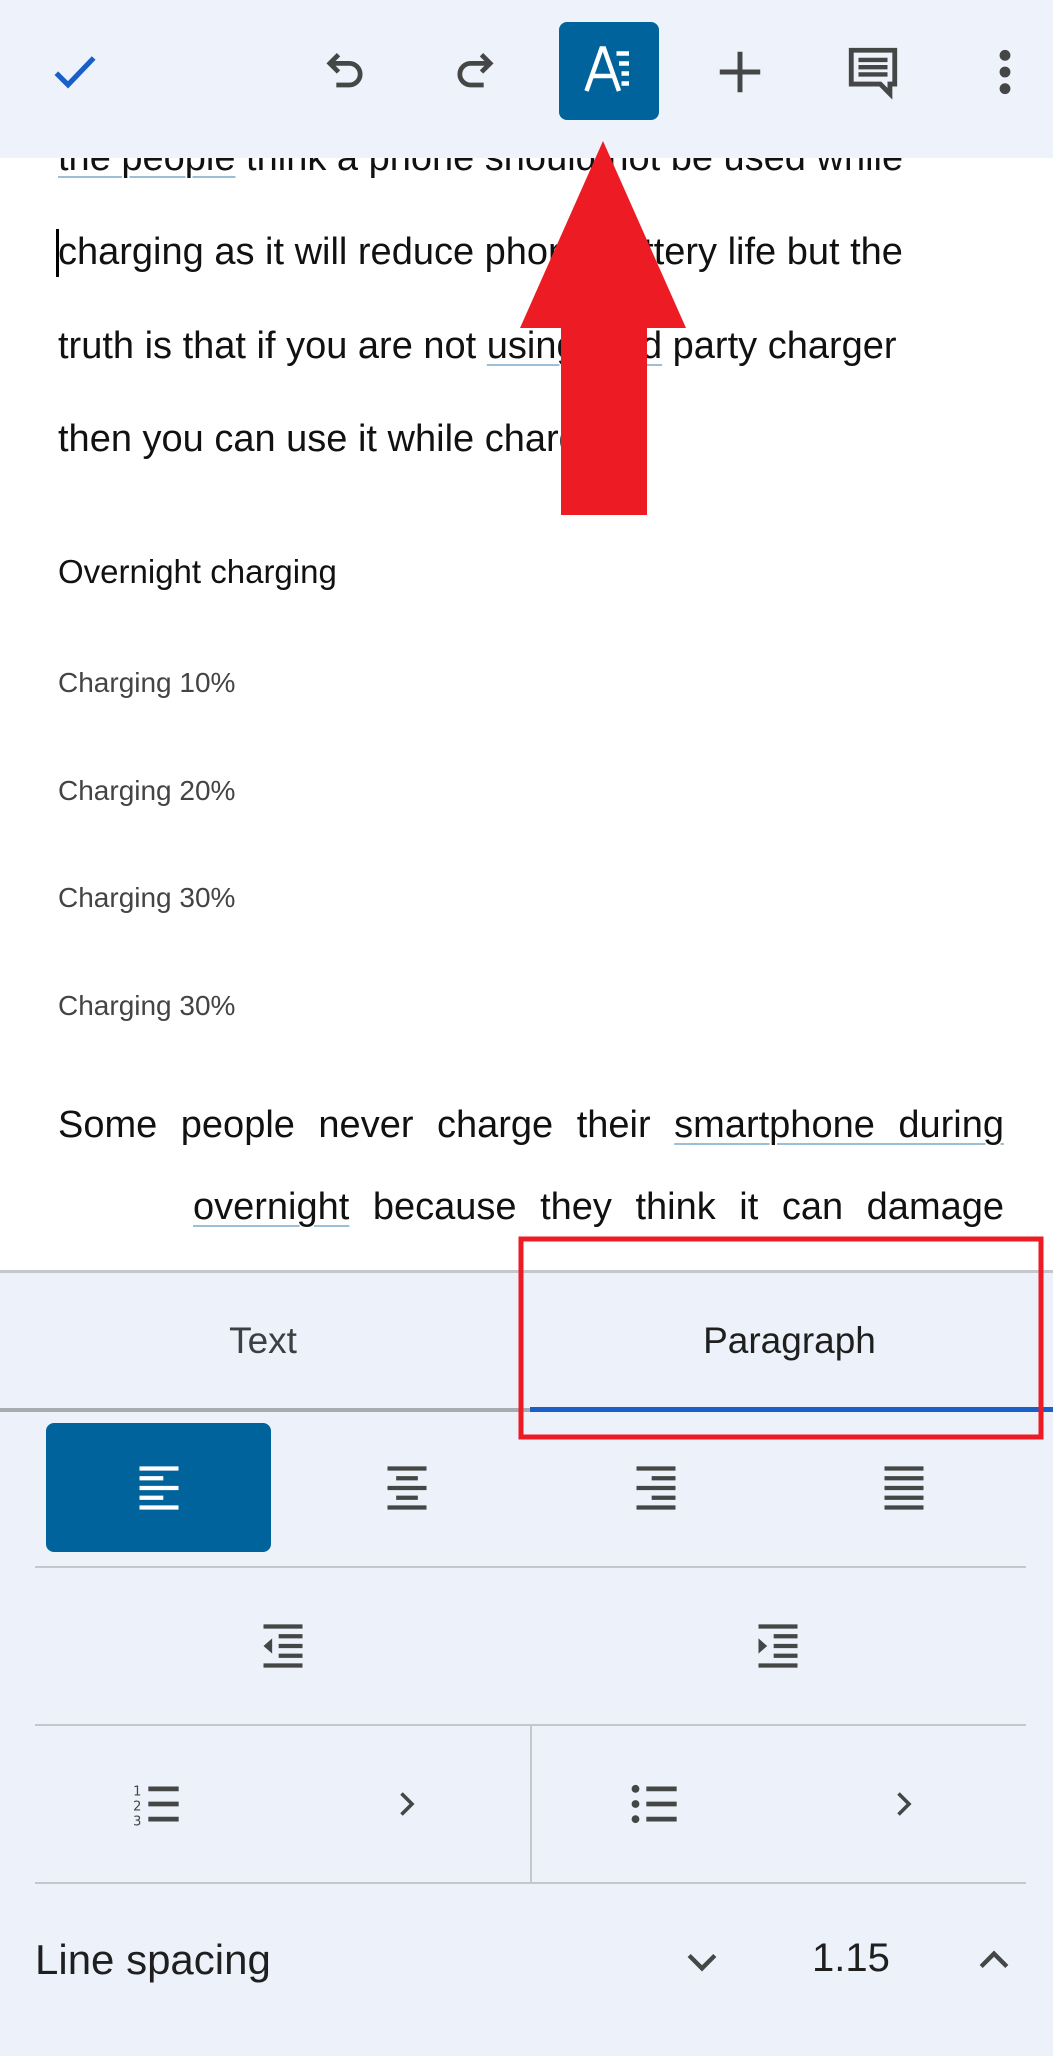  What do you see at coordinates (271, 1207) in the screenshot?
I see `spelling-underlined-text: overnight` at bounding box center [271, 1207].